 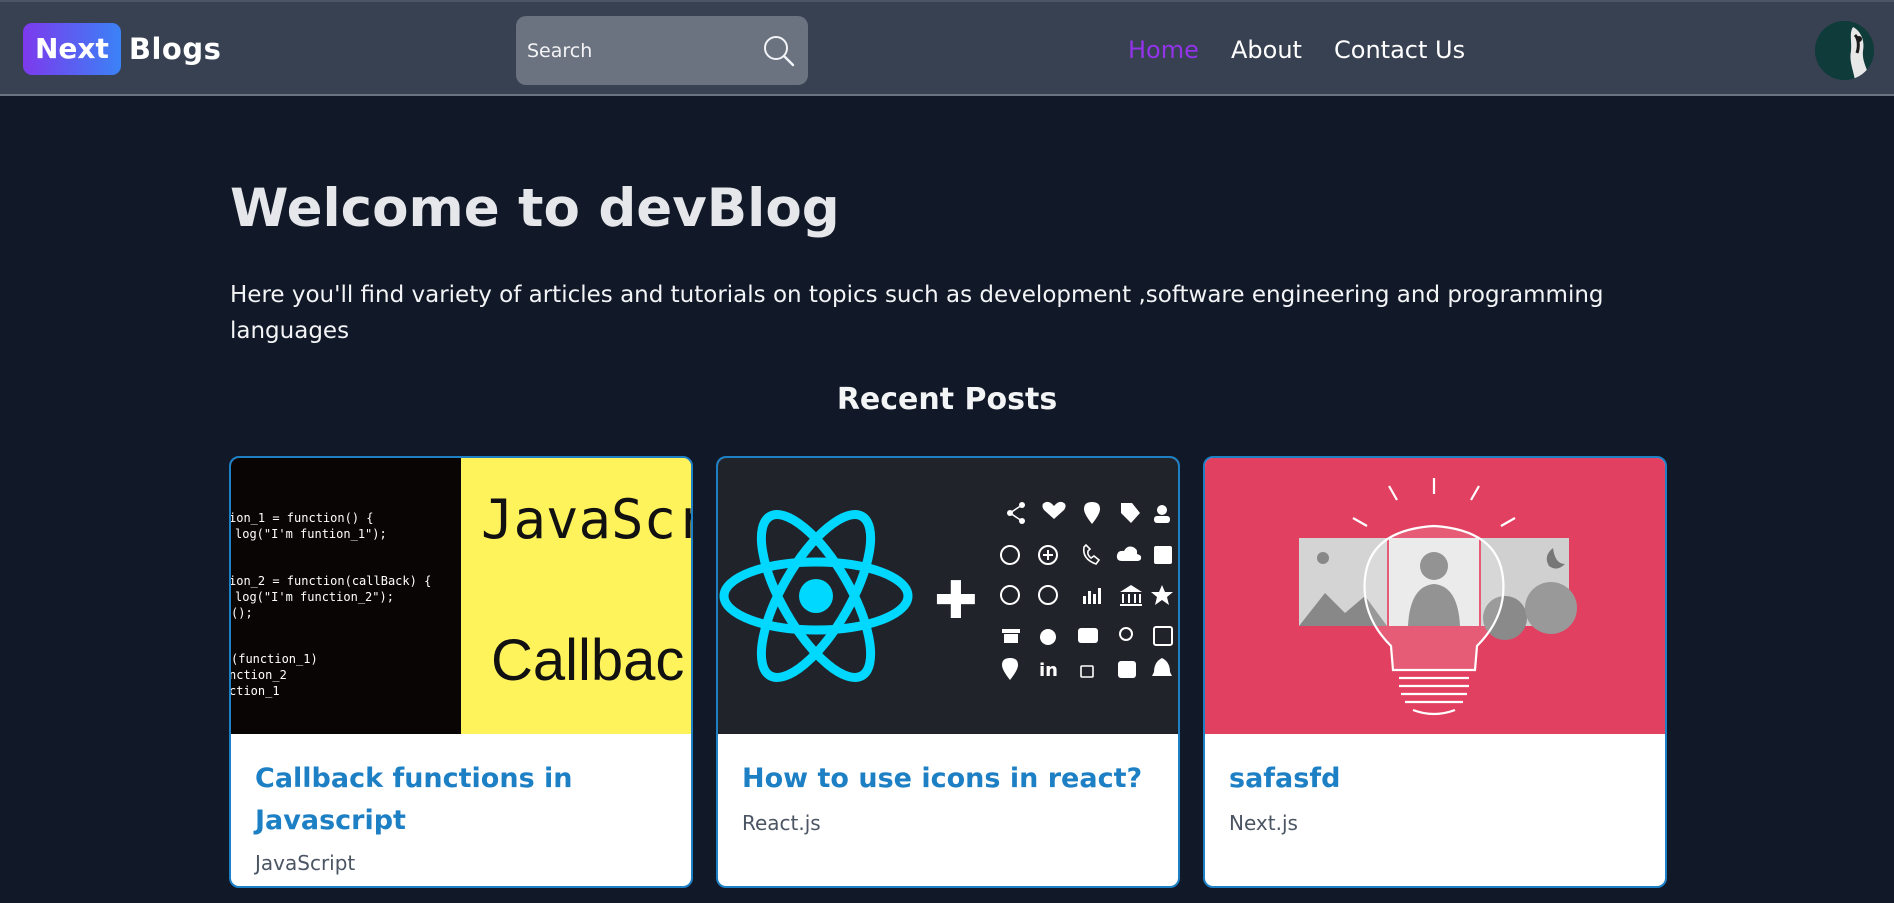 What do you see at coordinates (259, 675) in the screenshot?
I see `code-line-7: nction_2` at bounding box center [259, 675].